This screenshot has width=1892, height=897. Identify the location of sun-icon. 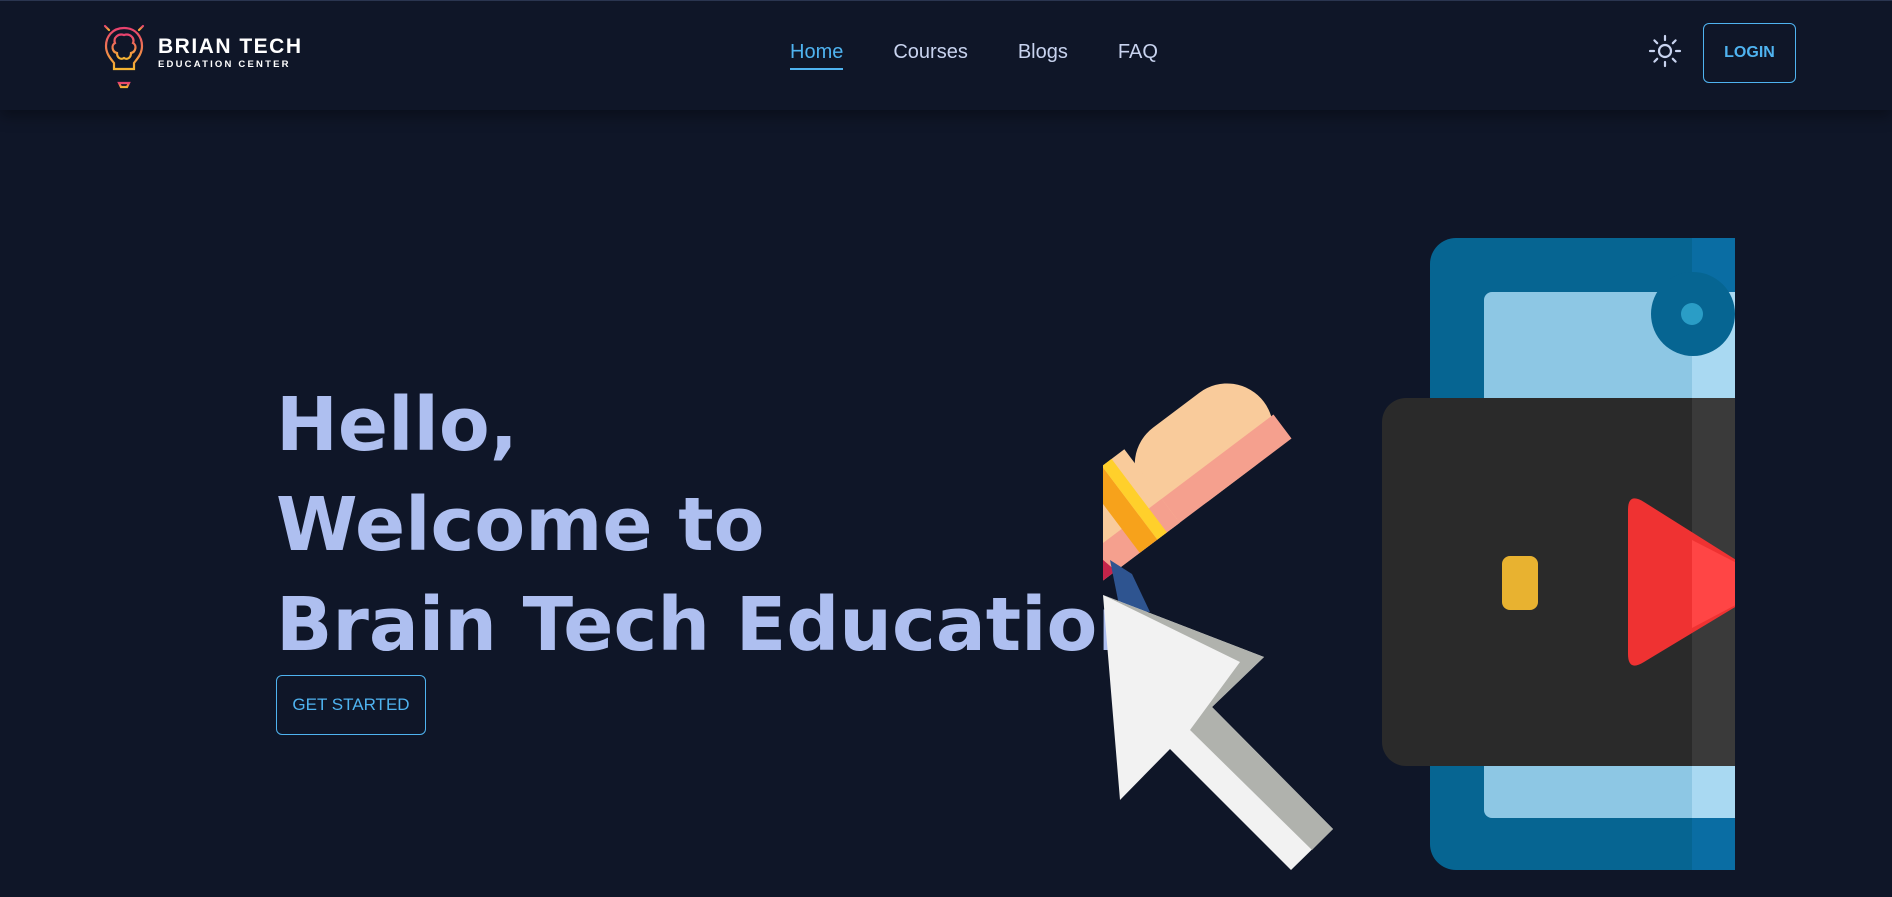
(1665, 51).